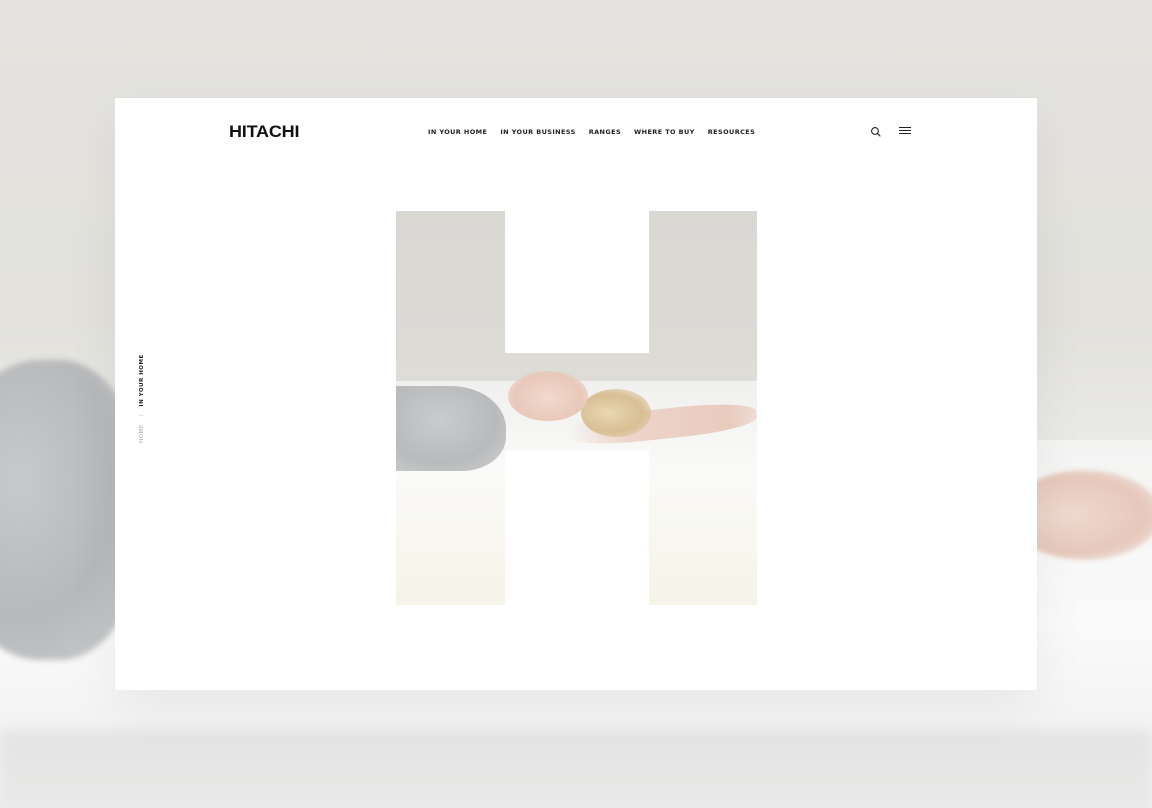  I want to click on nav-item-resources: RESOURCES, so click(731, 132).